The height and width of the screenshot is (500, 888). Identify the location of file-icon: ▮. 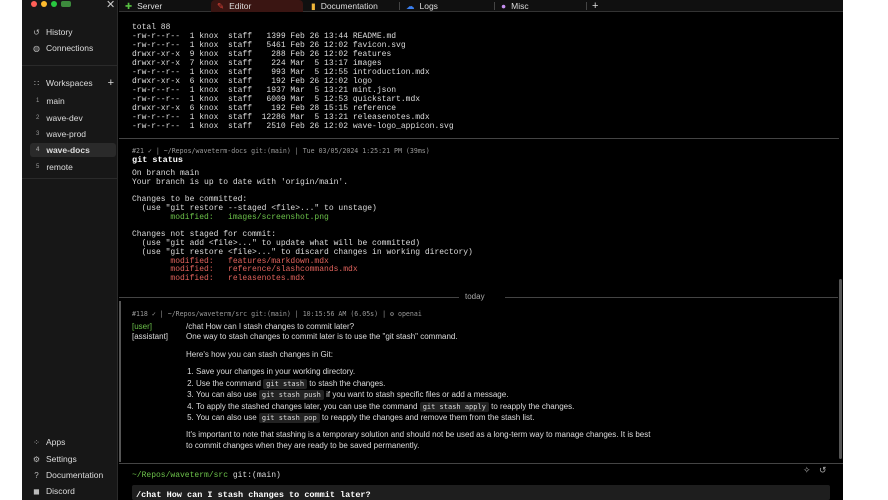
(313, 5).